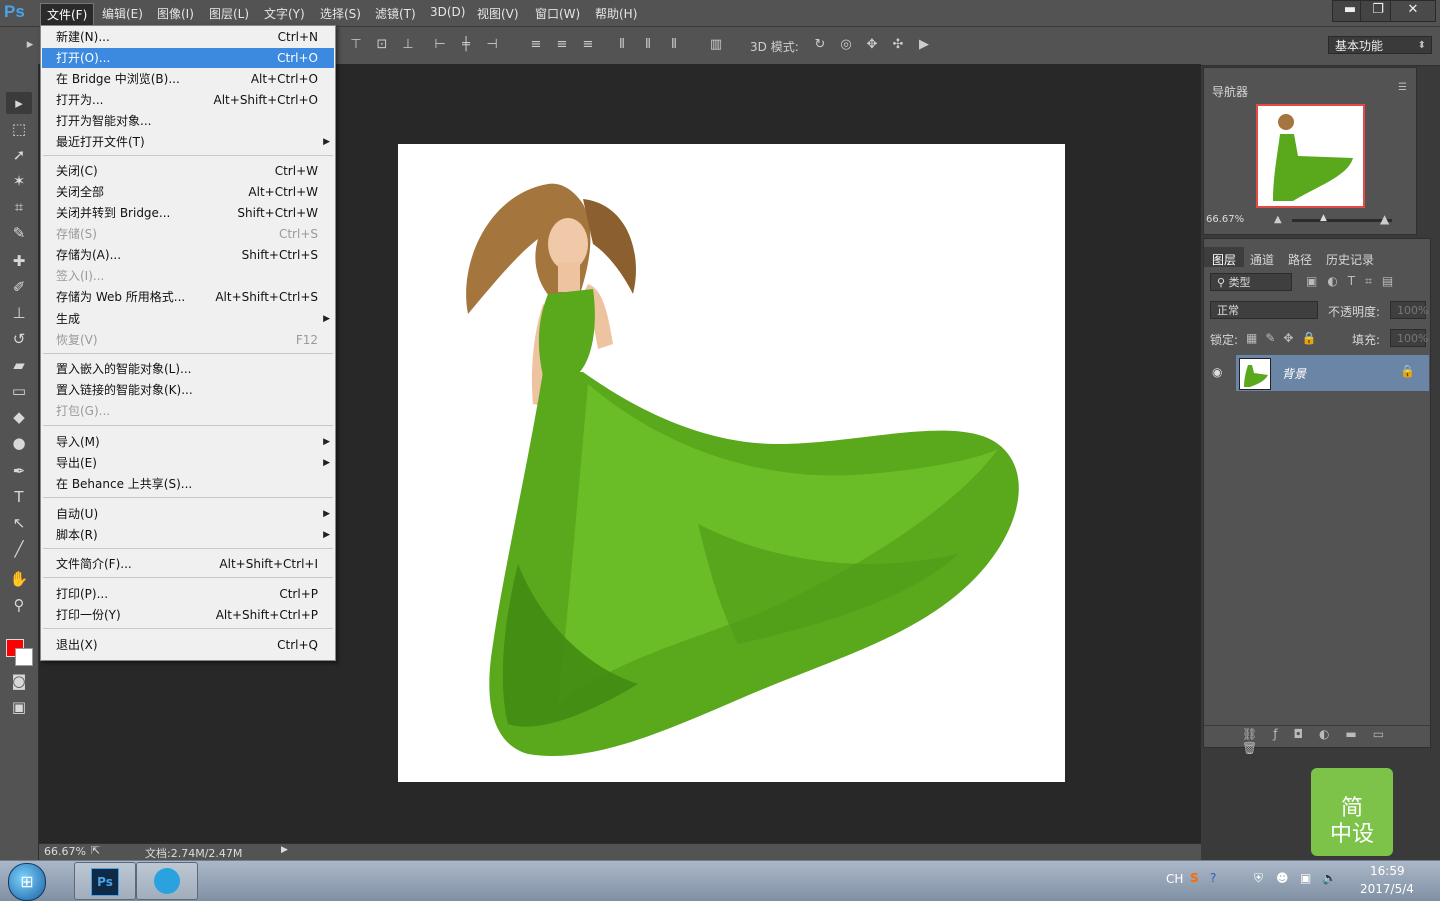 The image size is (1440, 901). Describe the element at coordinates (188, 645) in the screenshot. I see `menu-item-exit: 退出(X) Ctrl+Q` at that location.